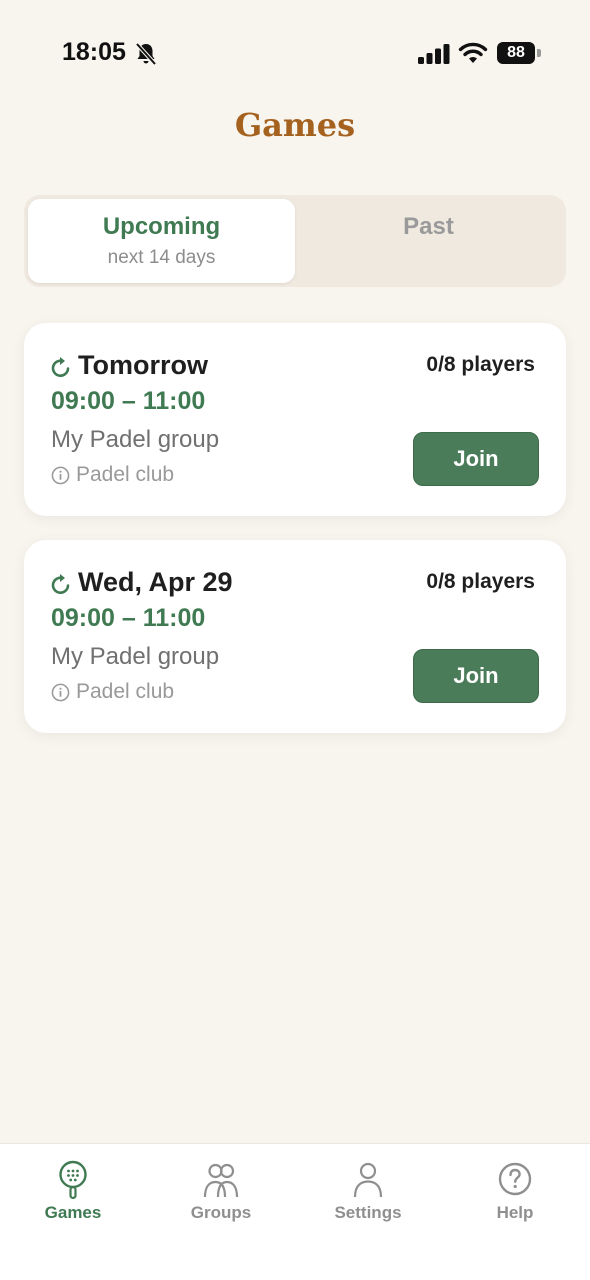 This screenshot has width=590, height=1280. Describe the element at coordinates (73, 1180) in the screenshot. I see `padel-racket-icon` at that location.